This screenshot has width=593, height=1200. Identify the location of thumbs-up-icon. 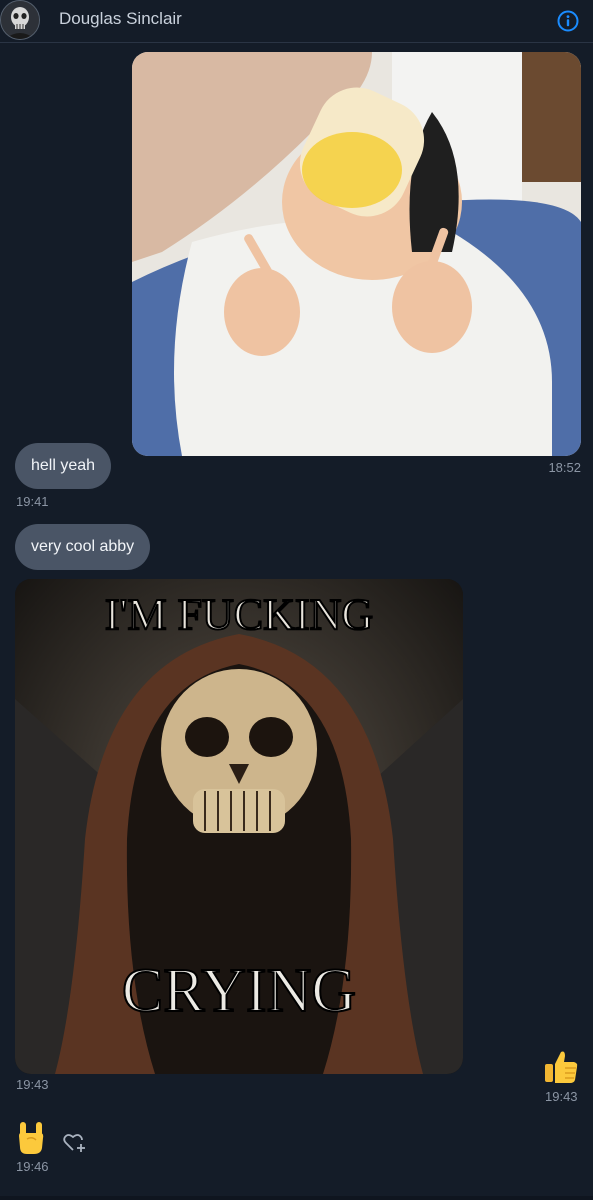
(561, 1067).